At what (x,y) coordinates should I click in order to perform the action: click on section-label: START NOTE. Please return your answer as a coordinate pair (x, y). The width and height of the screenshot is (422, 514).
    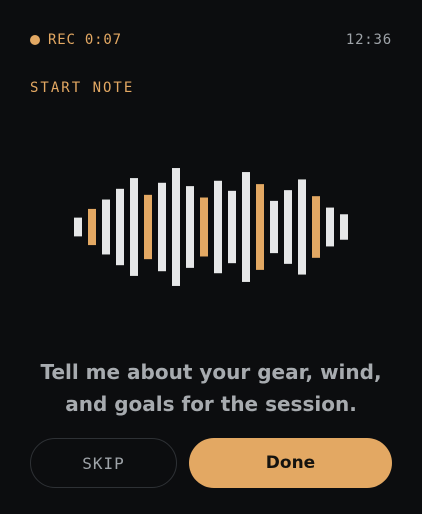
    Looking at the image, I should click on (82, 88).